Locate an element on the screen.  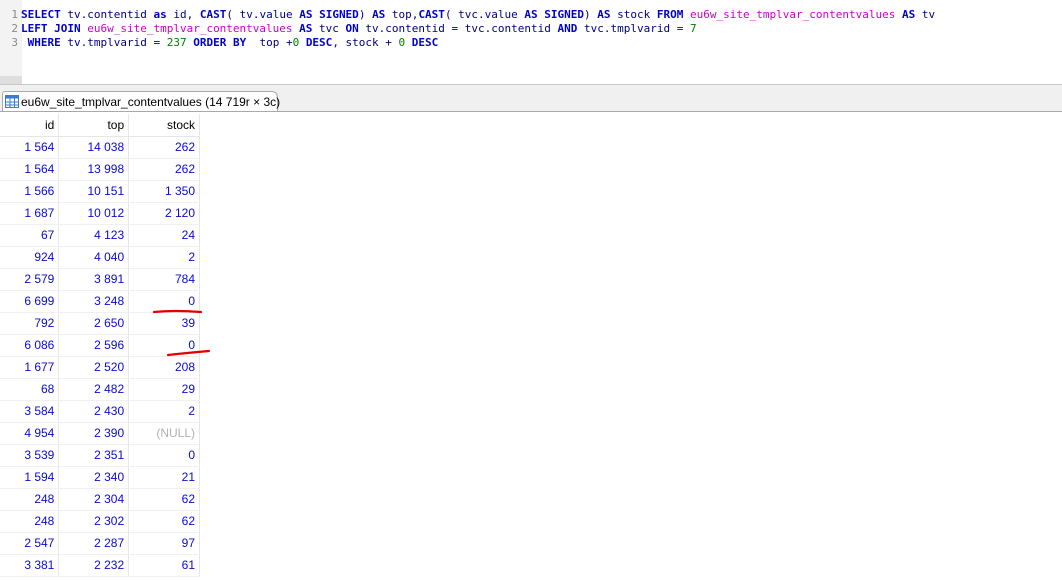
cell-top: 2 390 is located at coordinates (94, 433).